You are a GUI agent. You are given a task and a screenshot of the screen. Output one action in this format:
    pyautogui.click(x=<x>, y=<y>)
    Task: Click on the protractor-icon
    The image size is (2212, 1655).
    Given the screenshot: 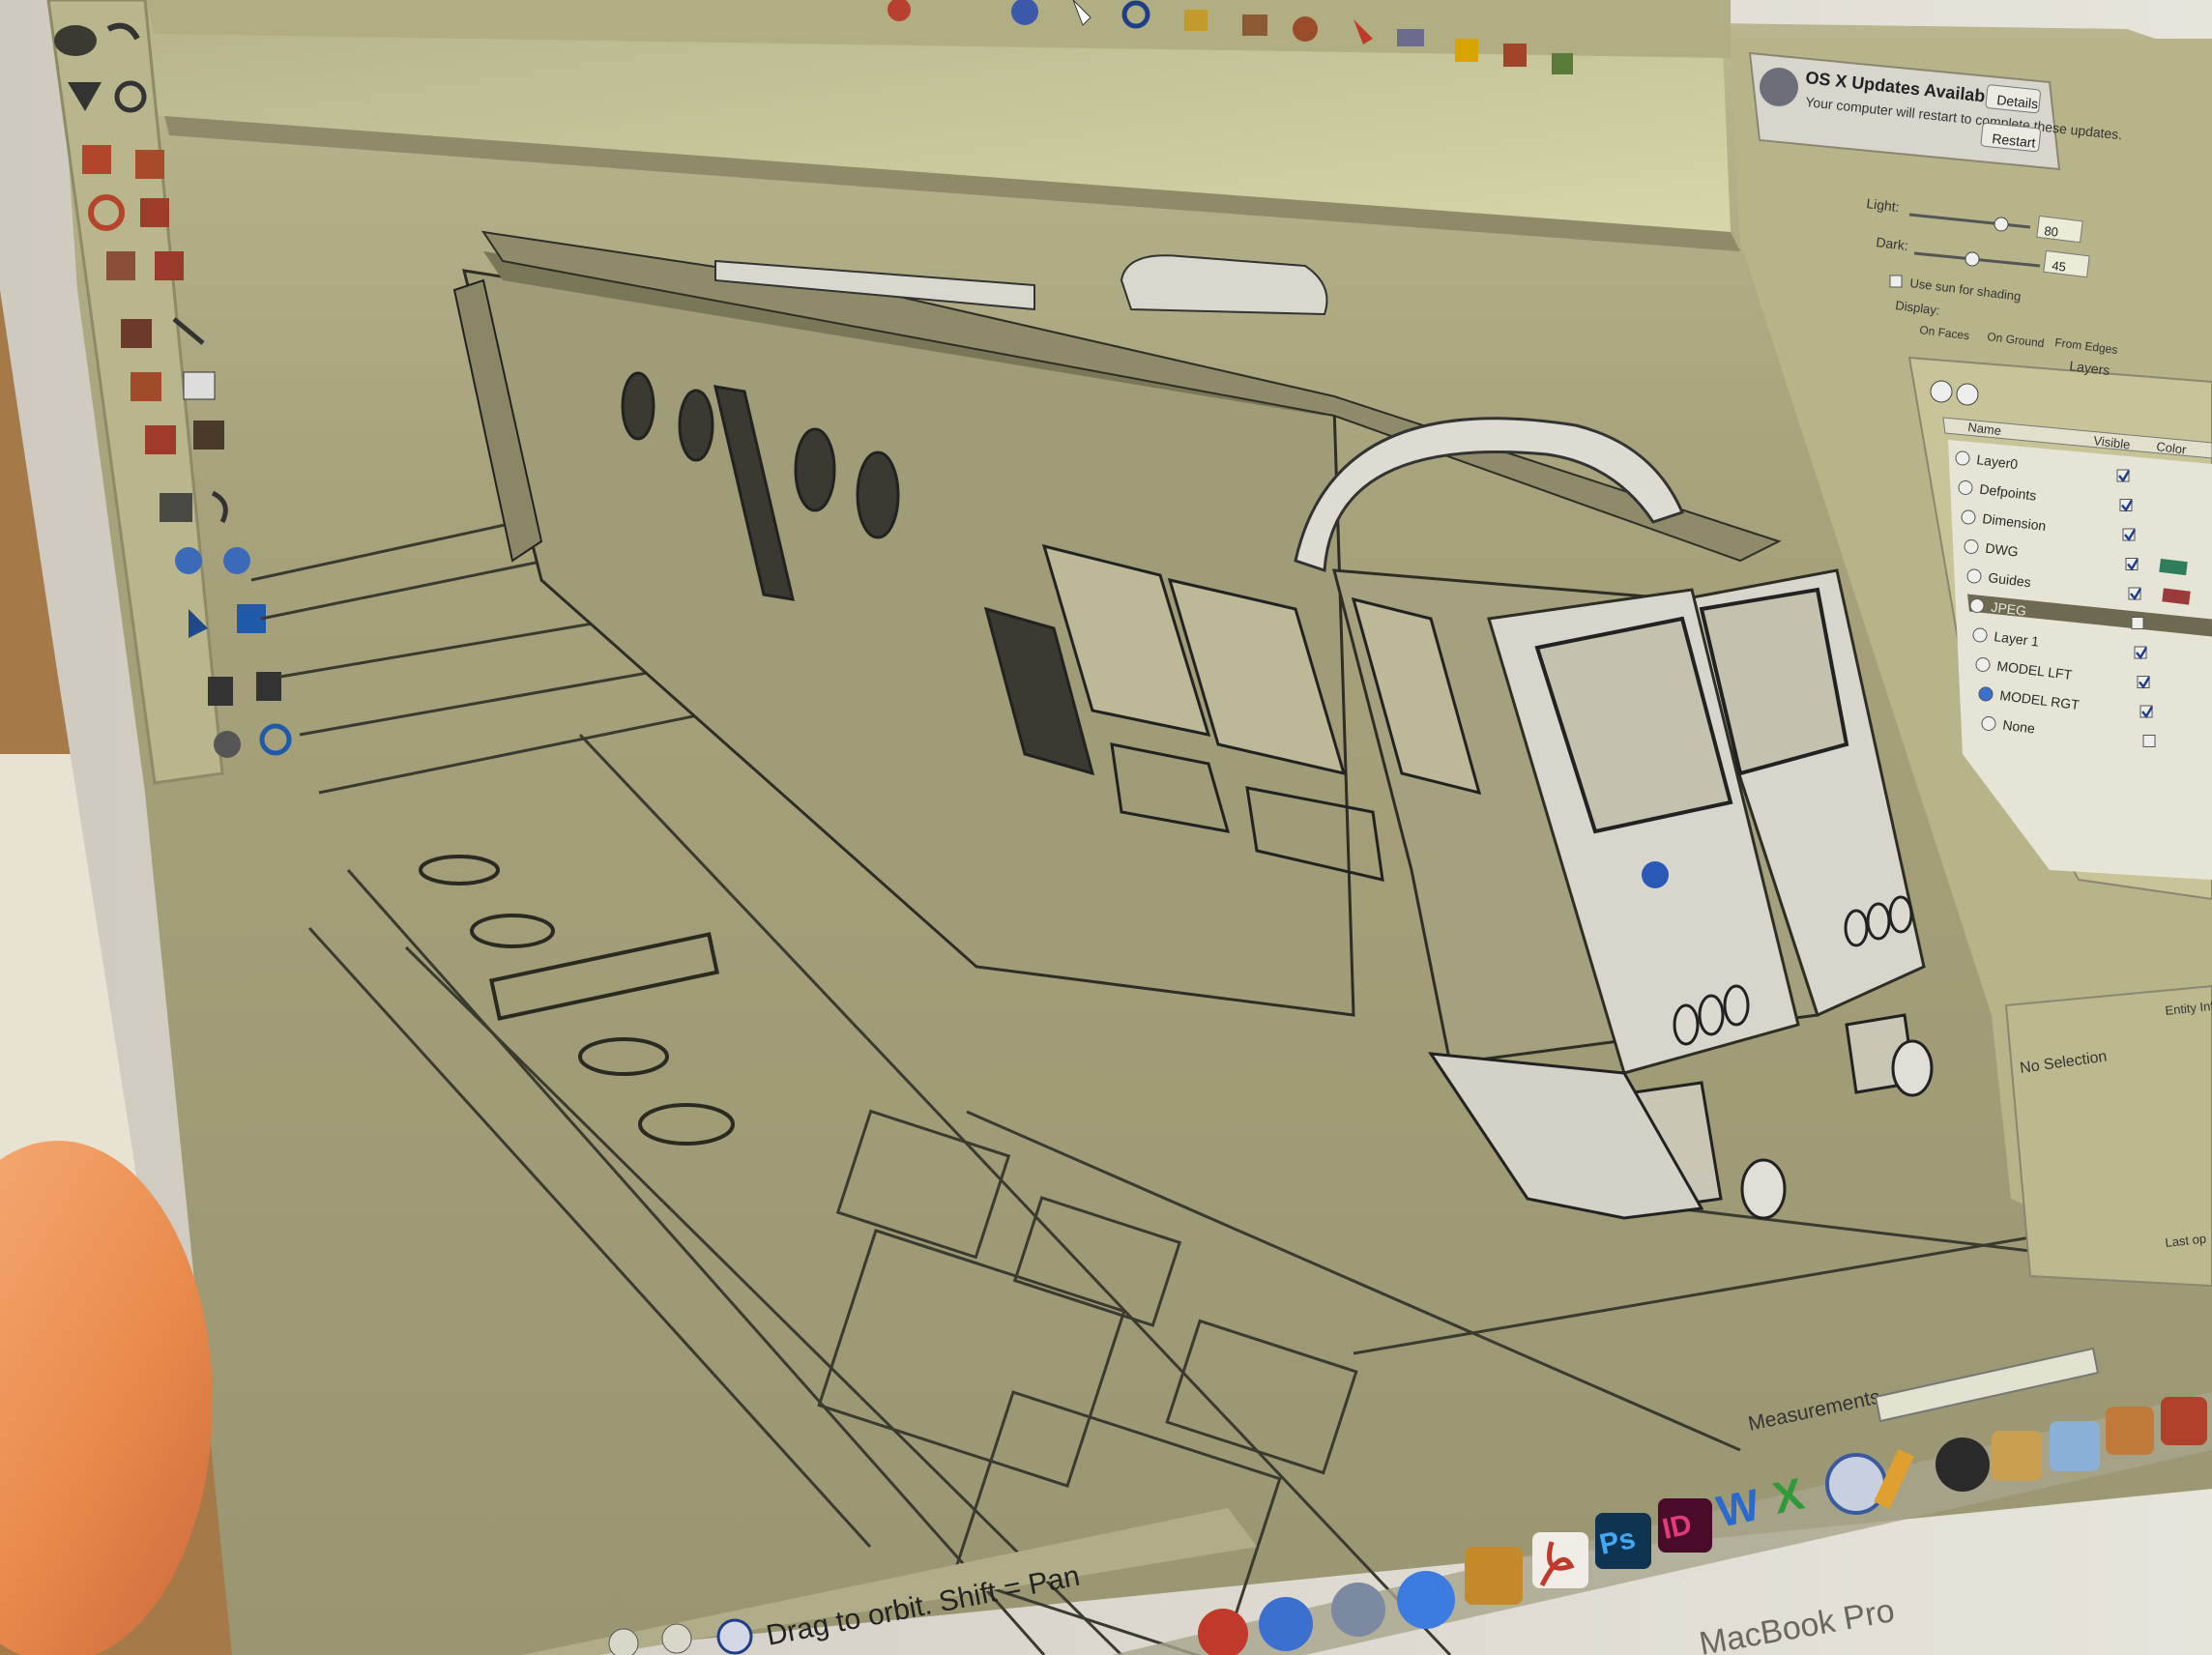 What is the action you would take?
    pyautogui.click(x=146, y=386)
    